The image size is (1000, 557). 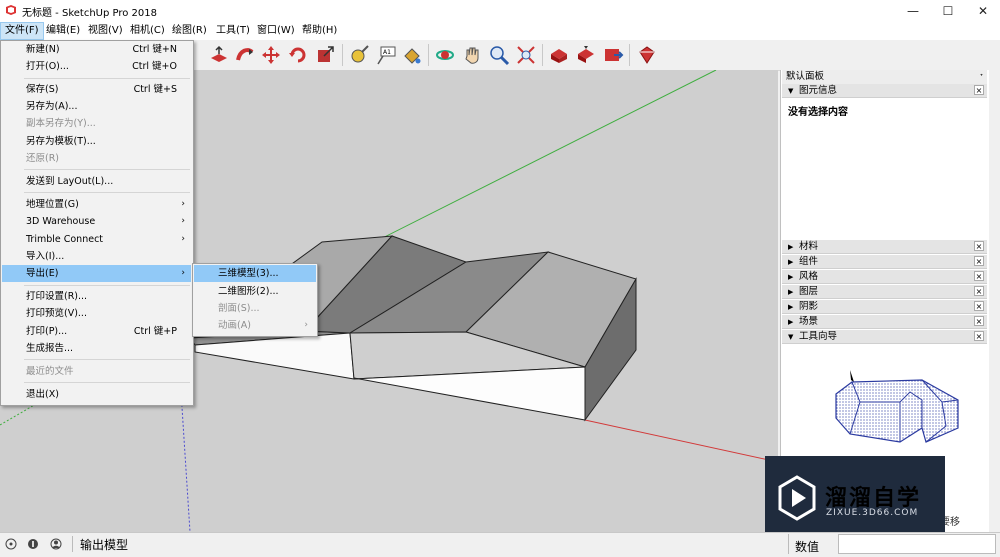 I want to click on pan-icon, so click(x=472, y=55).